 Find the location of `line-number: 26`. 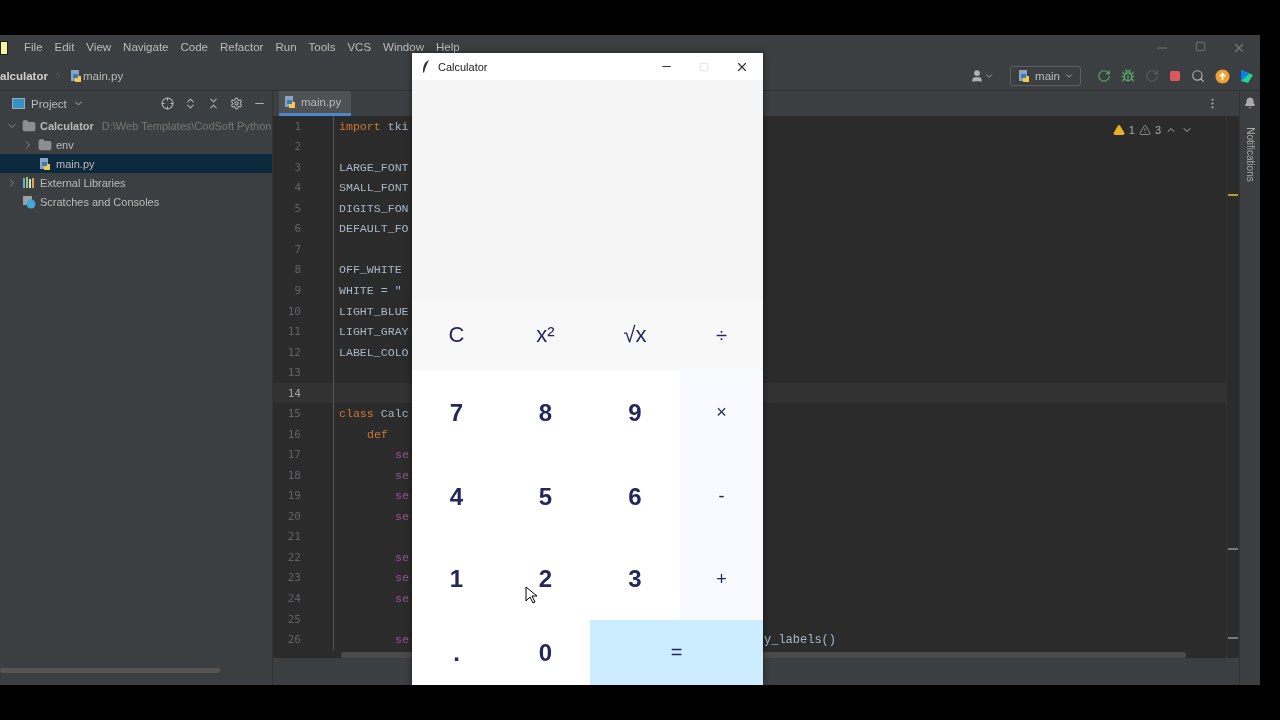

line-number: 26 is located at coordinates (293, 640).